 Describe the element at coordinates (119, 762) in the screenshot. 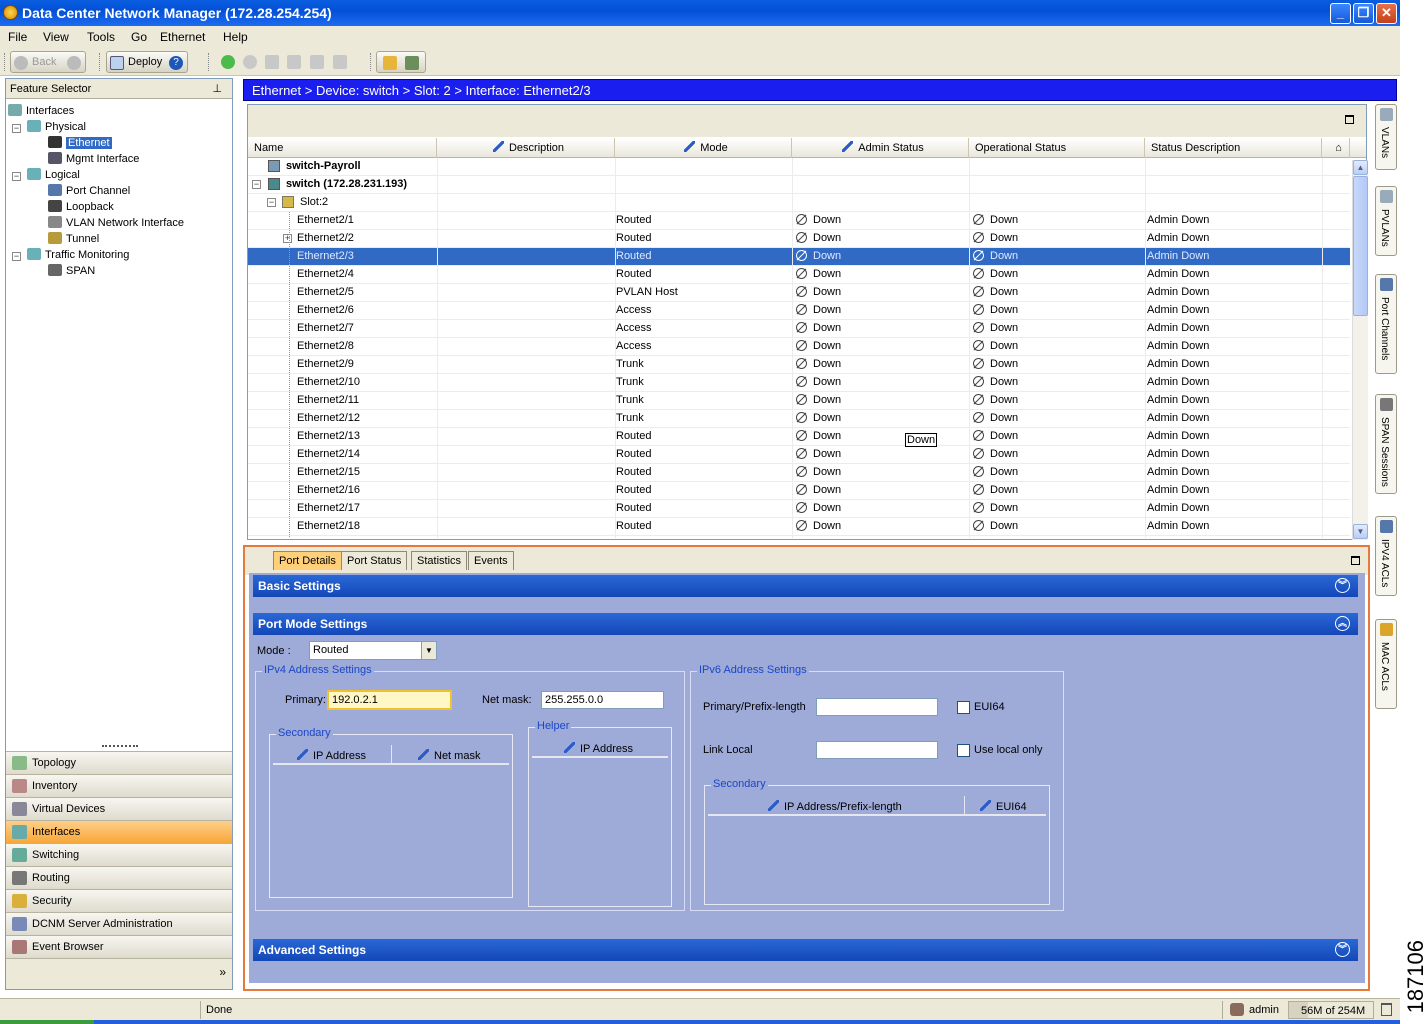

I see `nav-topology: Topology` at that location.